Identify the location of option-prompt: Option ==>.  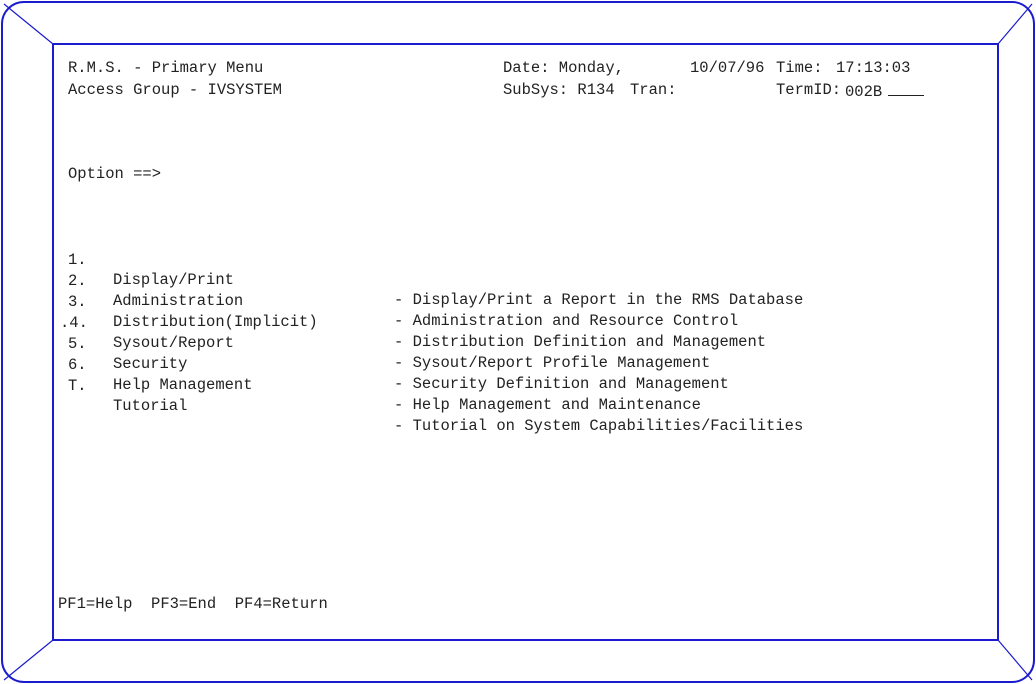
(219, 174).